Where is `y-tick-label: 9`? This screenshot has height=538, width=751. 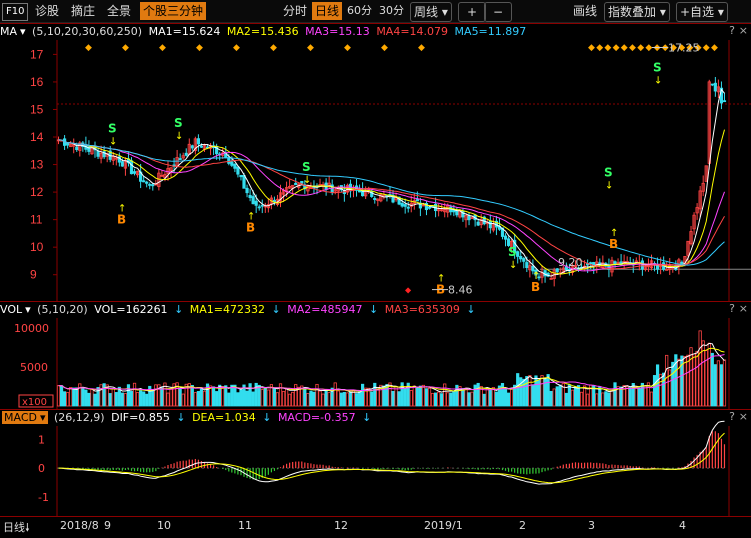 y-tick-label: 9 is located at coordinates (33, 275).